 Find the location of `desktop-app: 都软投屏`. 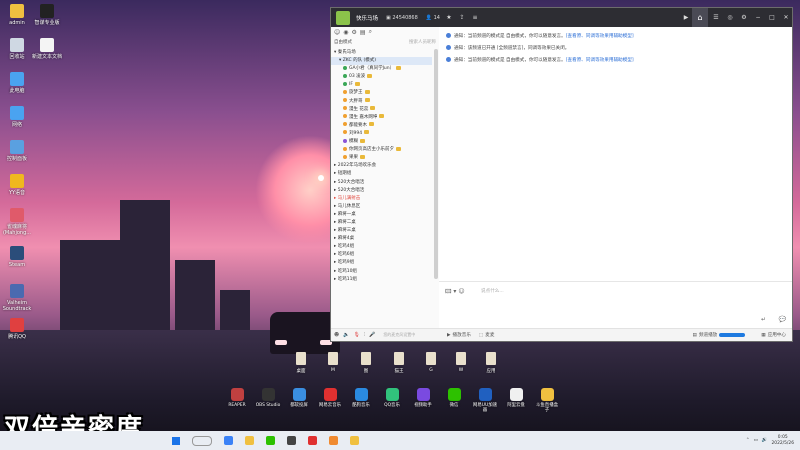

desktop-app: 都软投屏 is located at coordinates (299, 398).